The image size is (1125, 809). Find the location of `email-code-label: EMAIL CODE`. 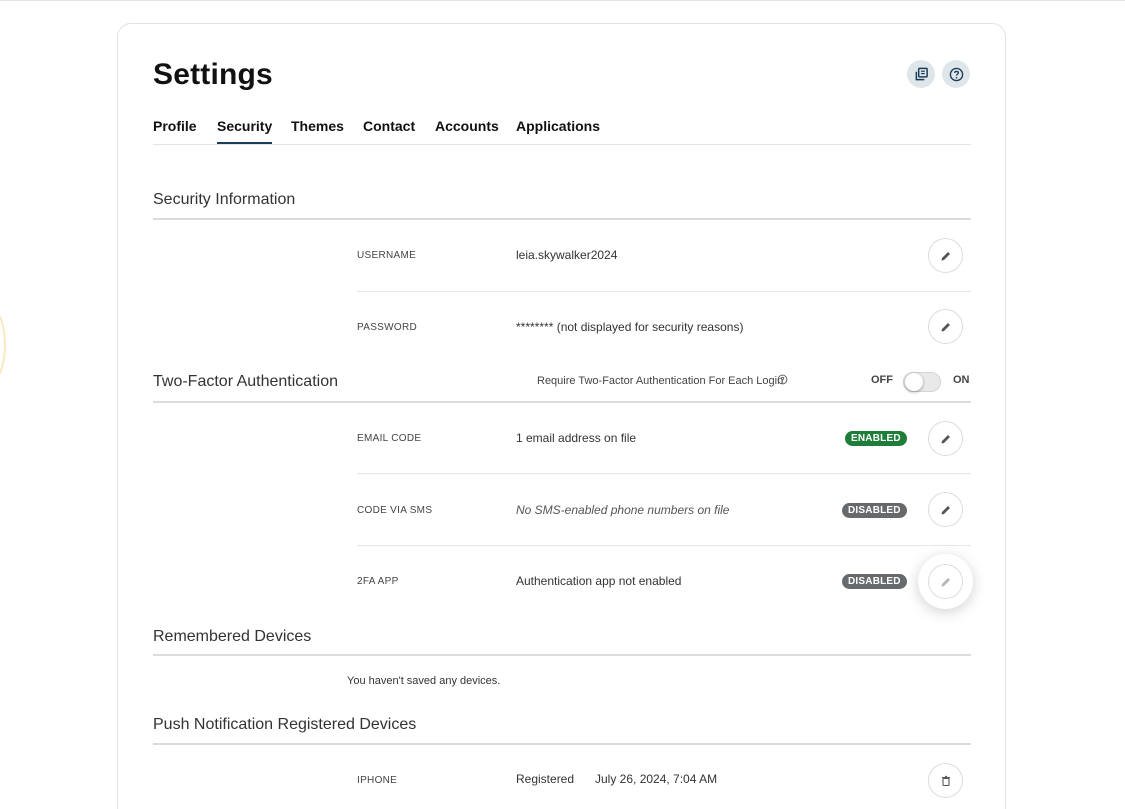

email-code-label: EMAIL CODE is located at coordinates (389, 438).